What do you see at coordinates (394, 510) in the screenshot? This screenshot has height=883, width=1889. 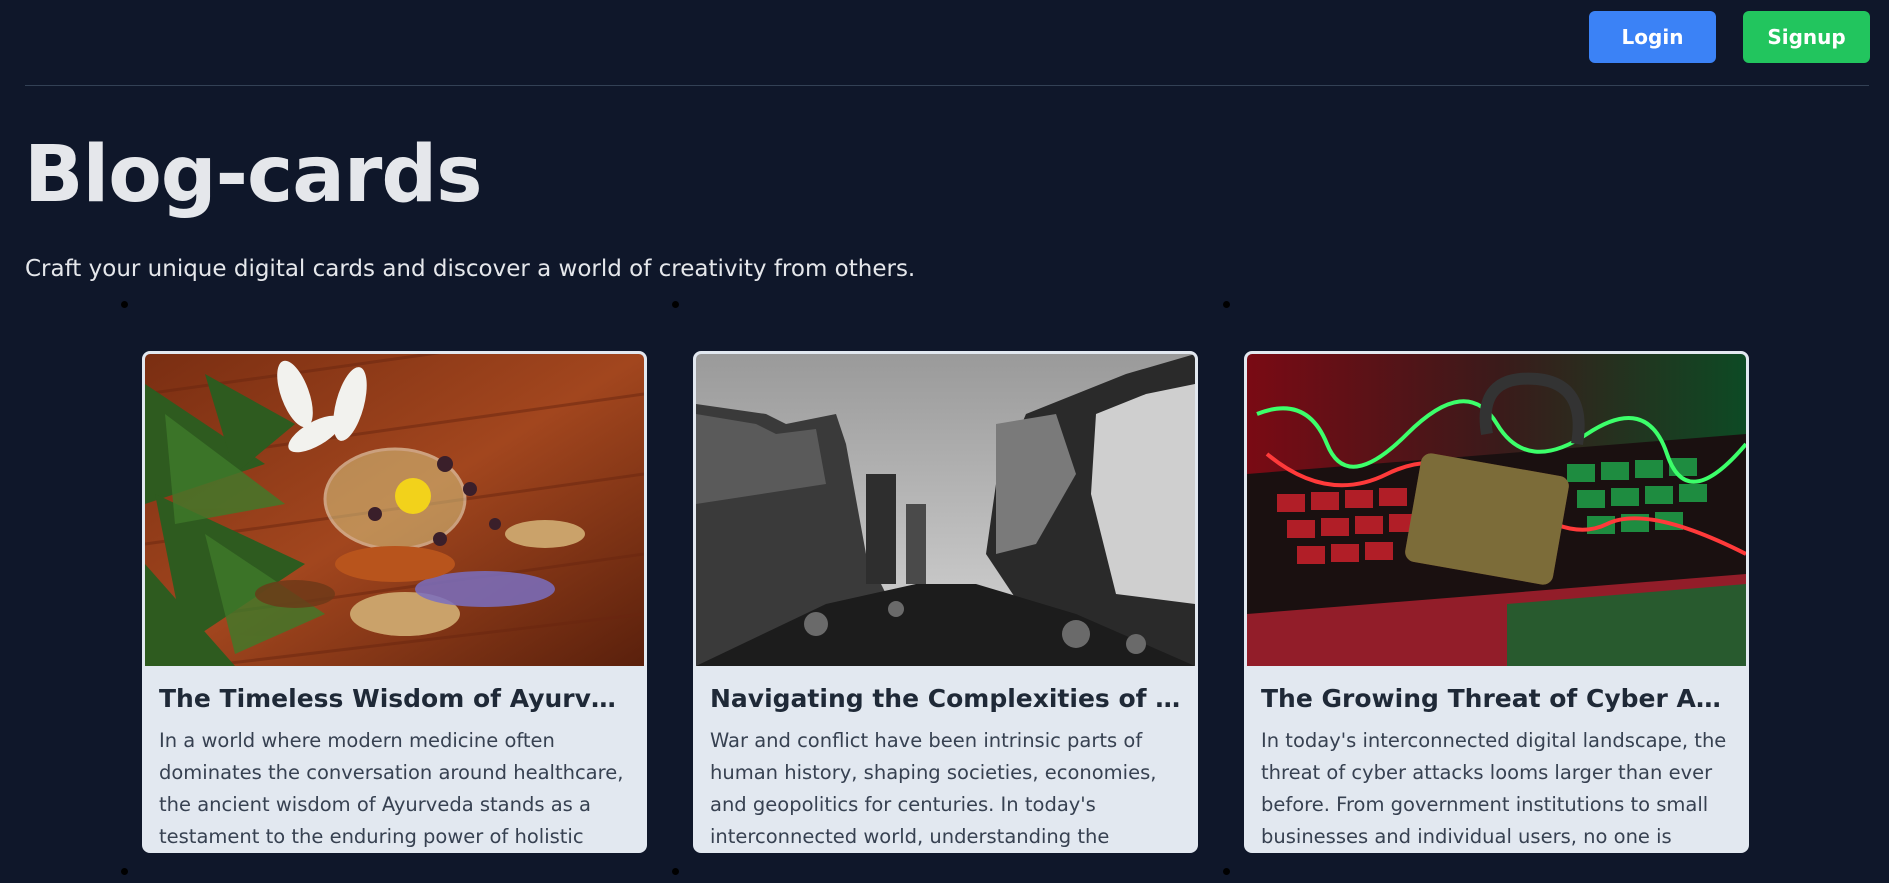 I see `ayurveda-image` at bounding box center [394, 510].